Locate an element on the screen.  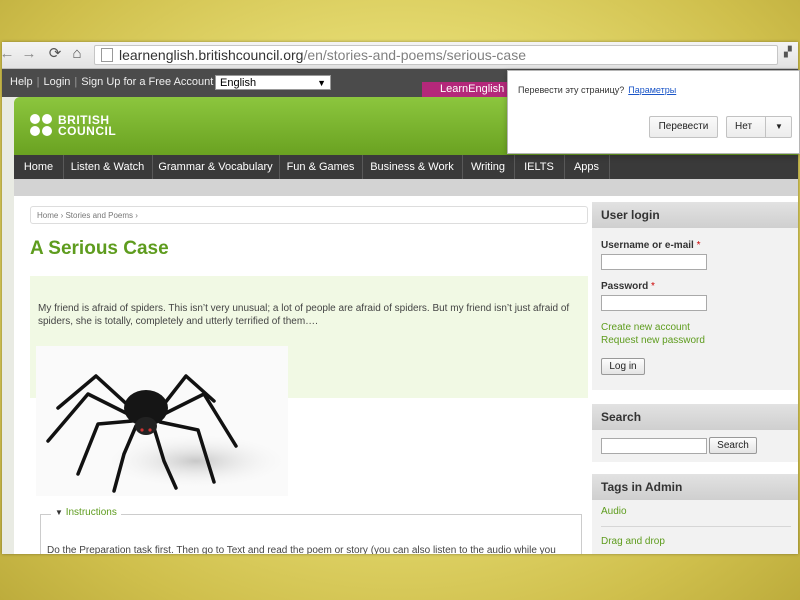
language-select: English ▼ is located at coordinates (273, 82).